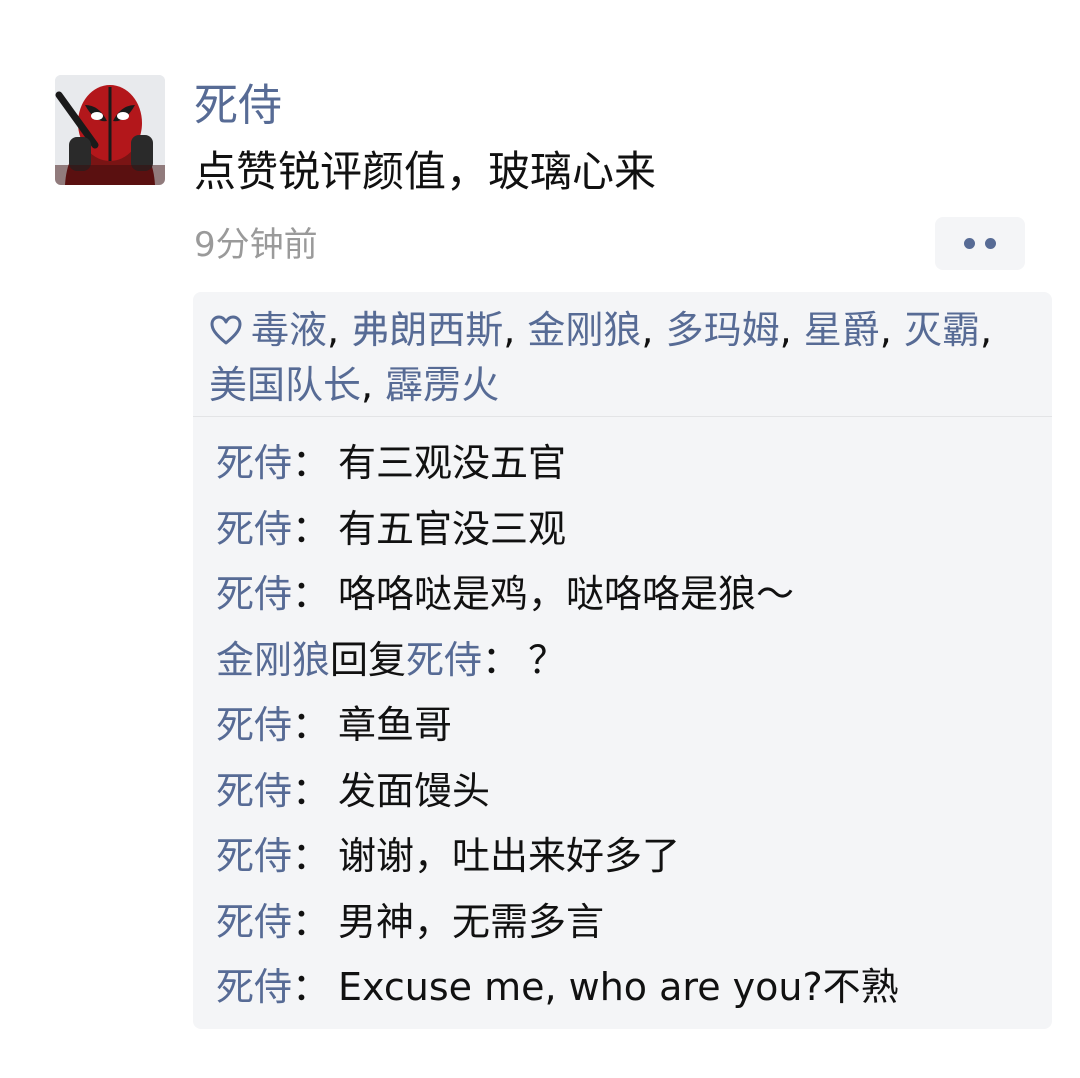  What do you see at coordinates (285, 385) in the screenshot?
I see `like-name: 美国队长` at bounding box center [285, 385].